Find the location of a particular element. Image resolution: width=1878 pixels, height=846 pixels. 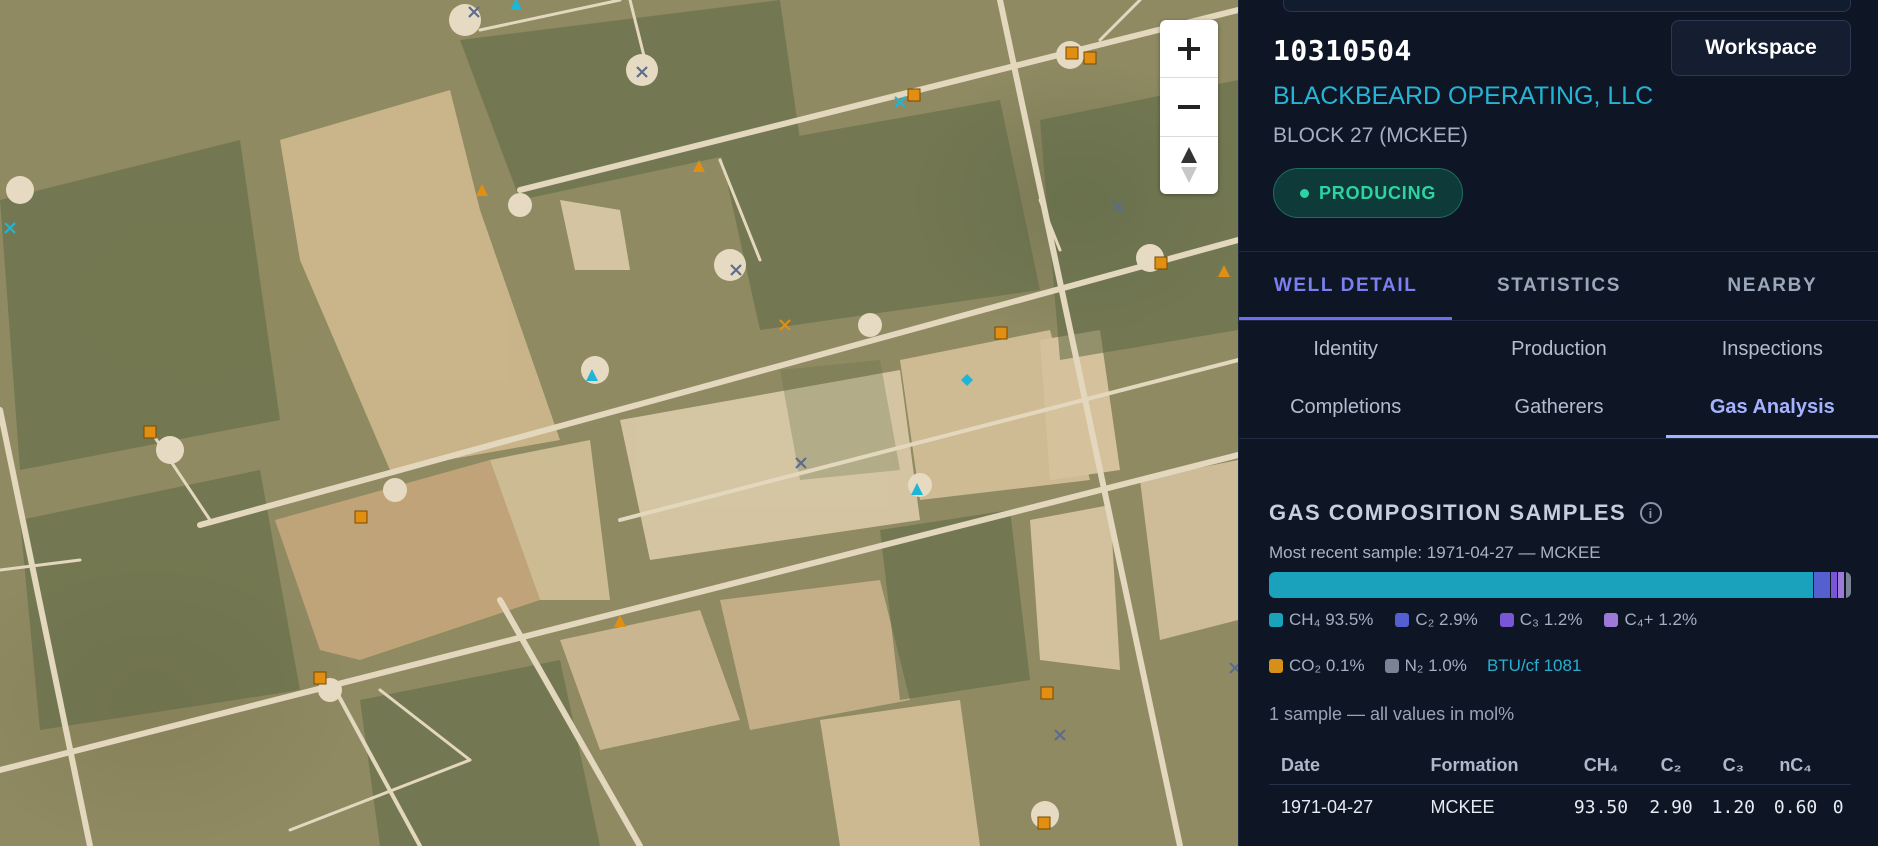

compass-icon is located at coordinates (1189, 165).